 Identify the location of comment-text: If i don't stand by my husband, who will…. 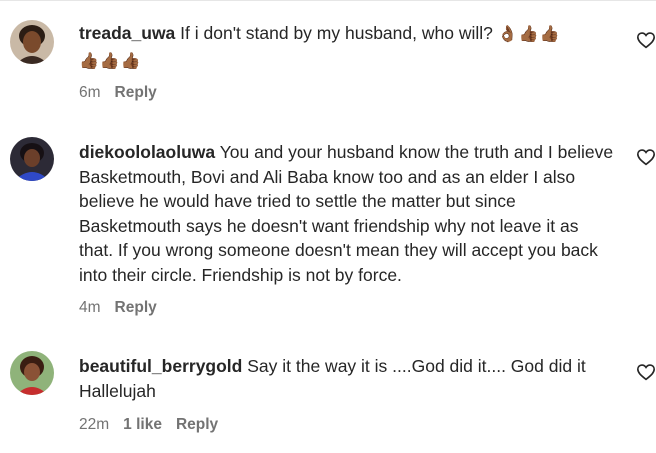
(336, 33).